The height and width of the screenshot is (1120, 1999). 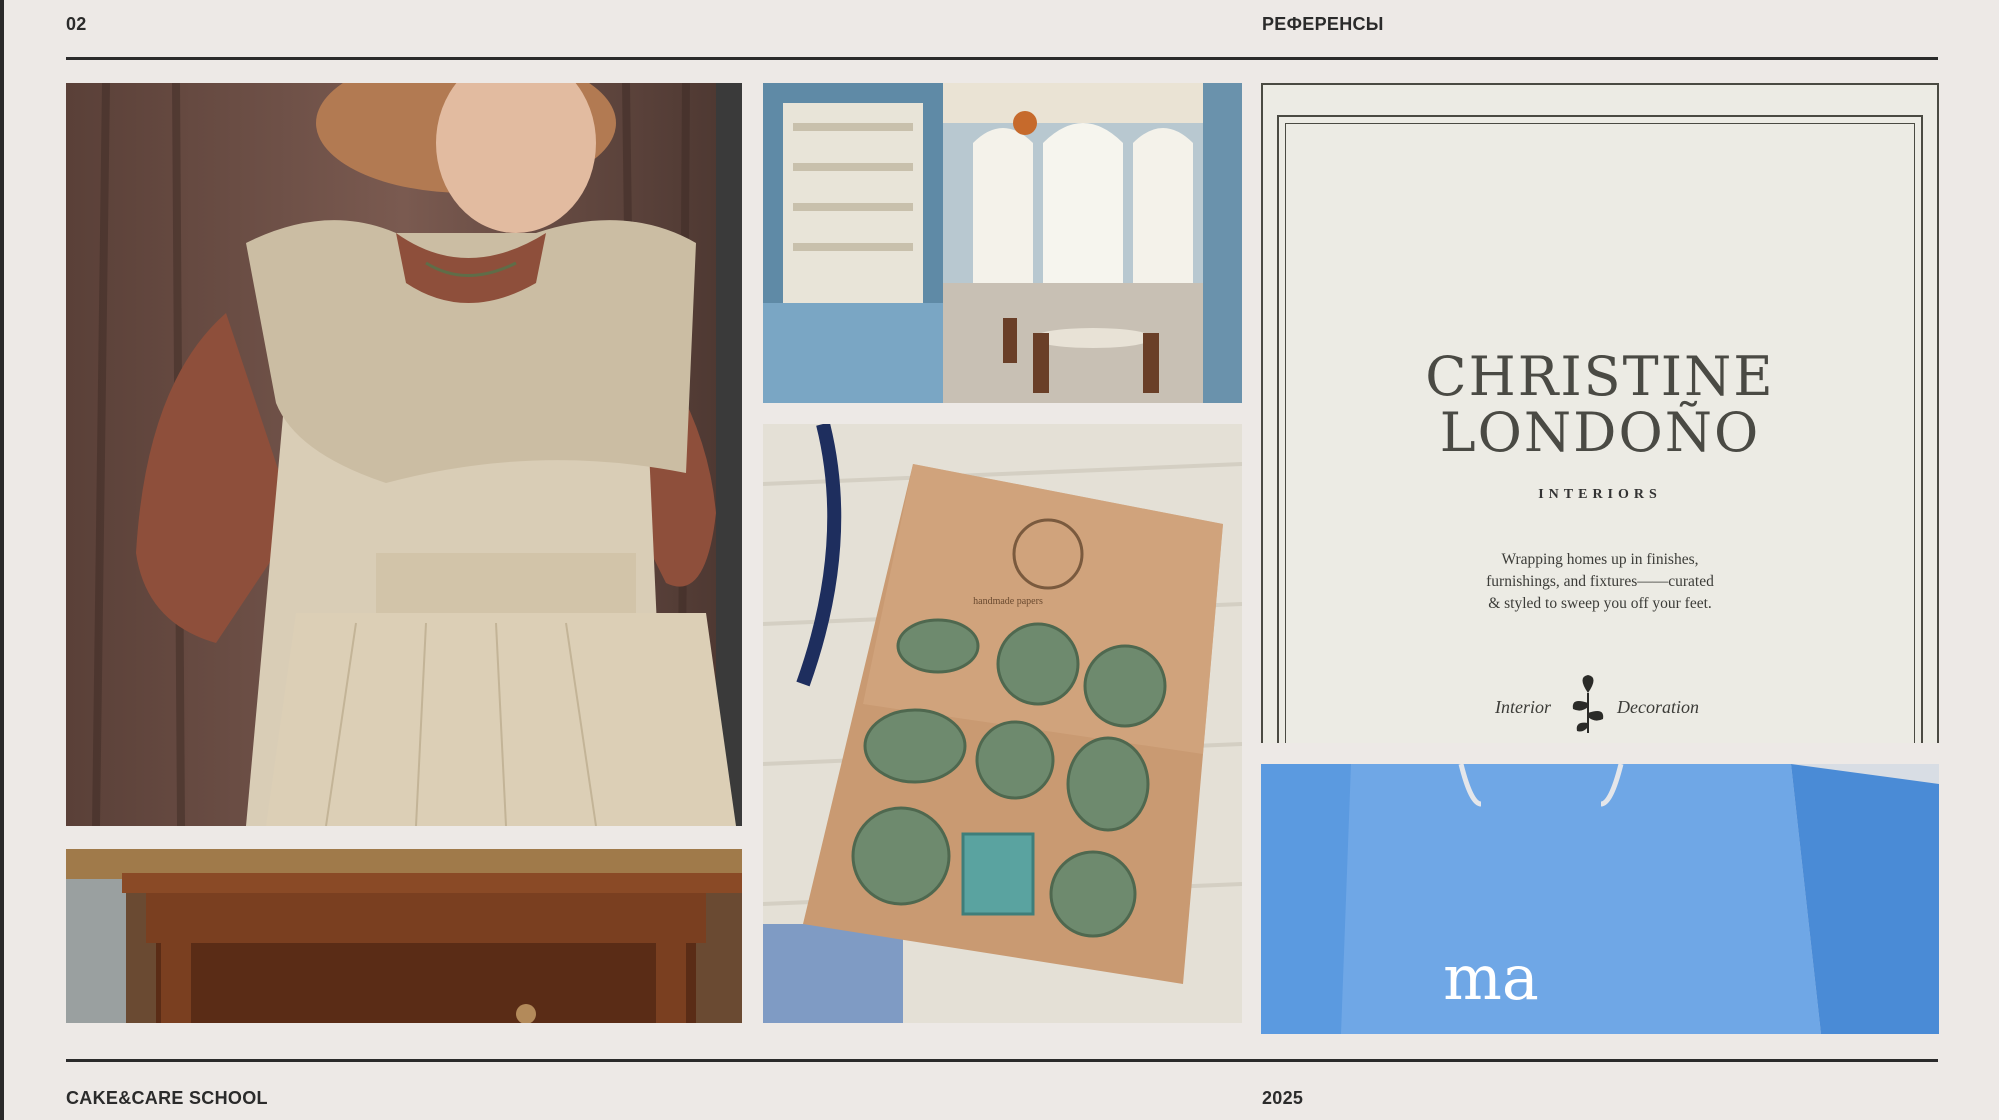 What do you see at coordinates (1002, 723) in the screenshot?
I see `wax-seals-photo: handmade papers` at bounding box center [1002, 723].